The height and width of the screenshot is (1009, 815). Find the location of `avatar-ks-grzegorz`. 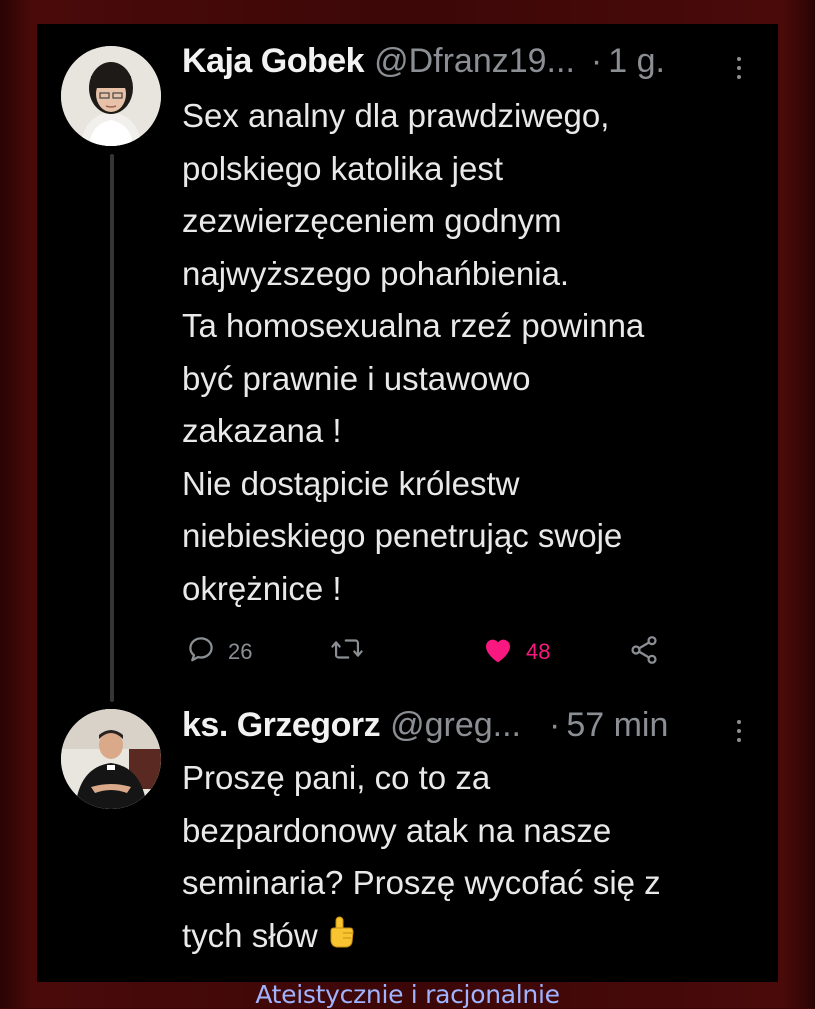

avatar-ks-grzegorz is located at coordinates (111, 759).